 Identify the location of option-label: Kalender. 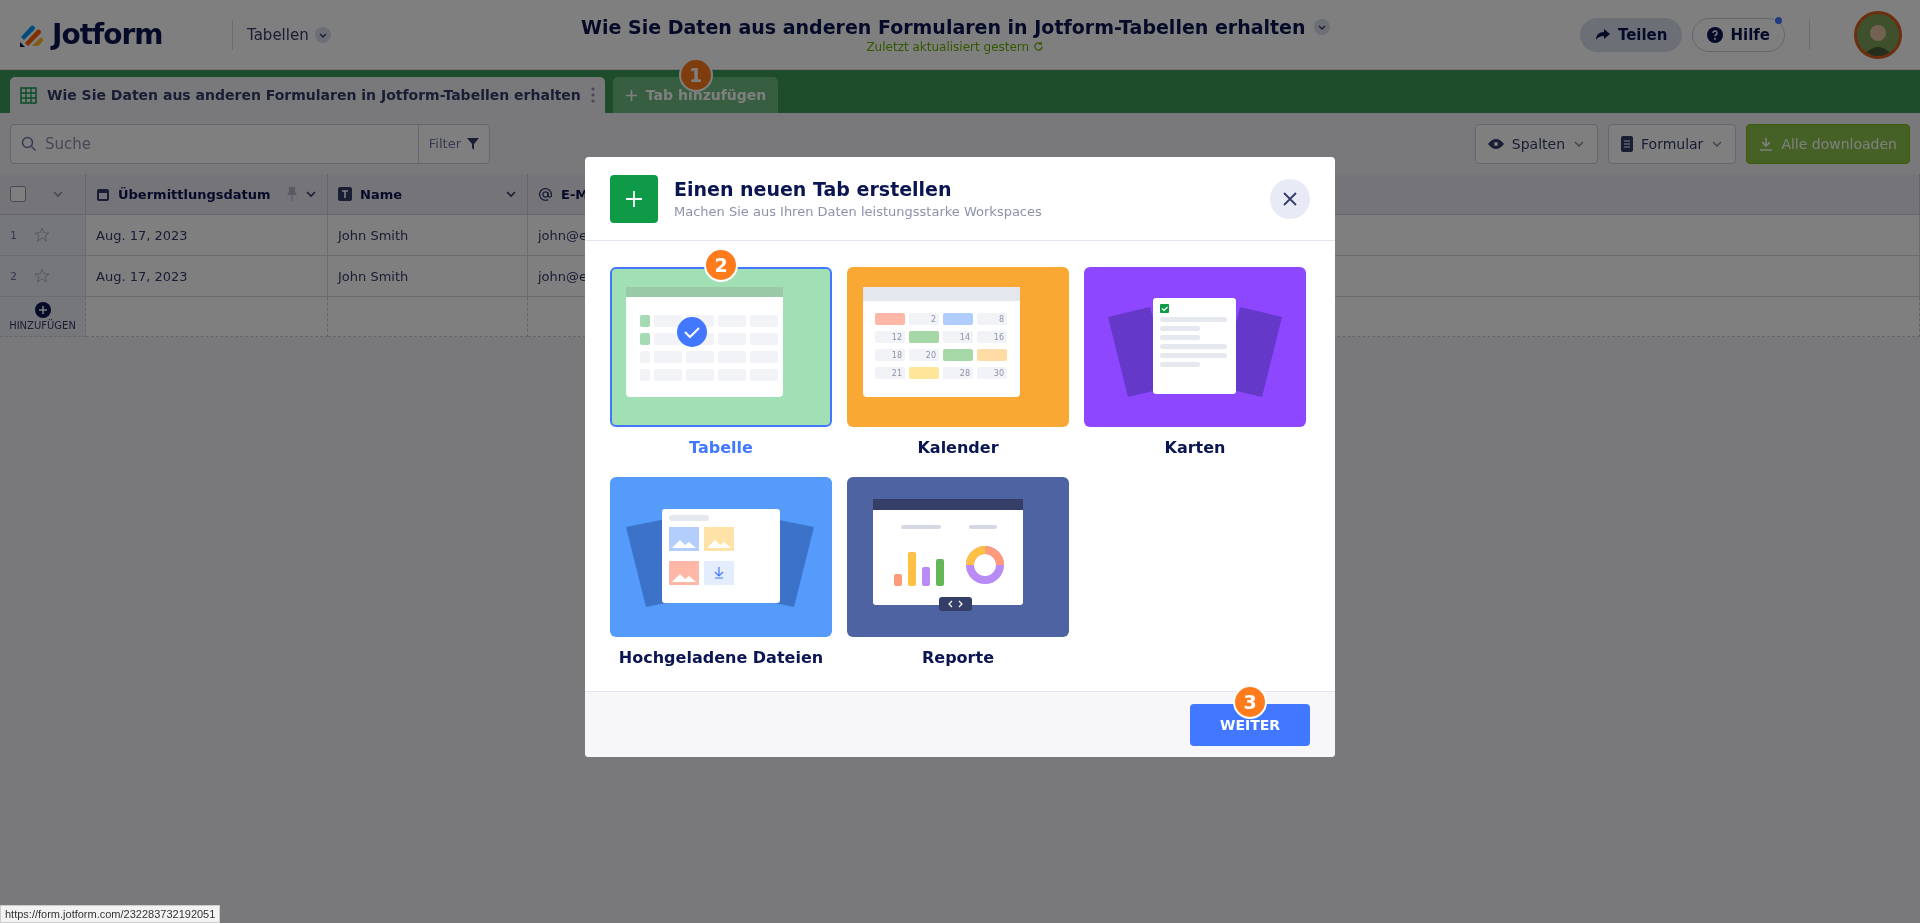
(958, 447).